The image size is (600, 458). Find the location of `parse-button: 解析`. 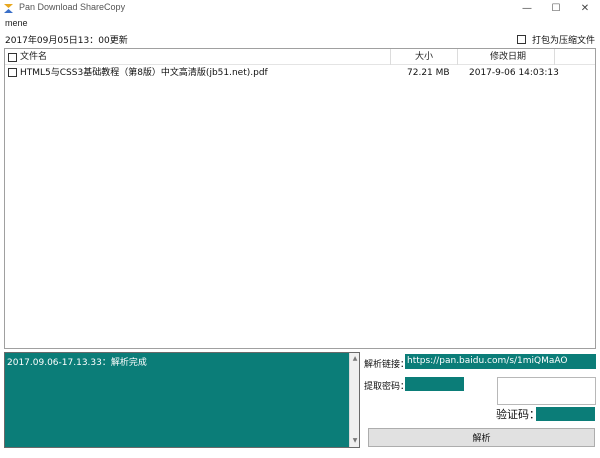

parse-button: 解析 is located at coordinates (481, 437).